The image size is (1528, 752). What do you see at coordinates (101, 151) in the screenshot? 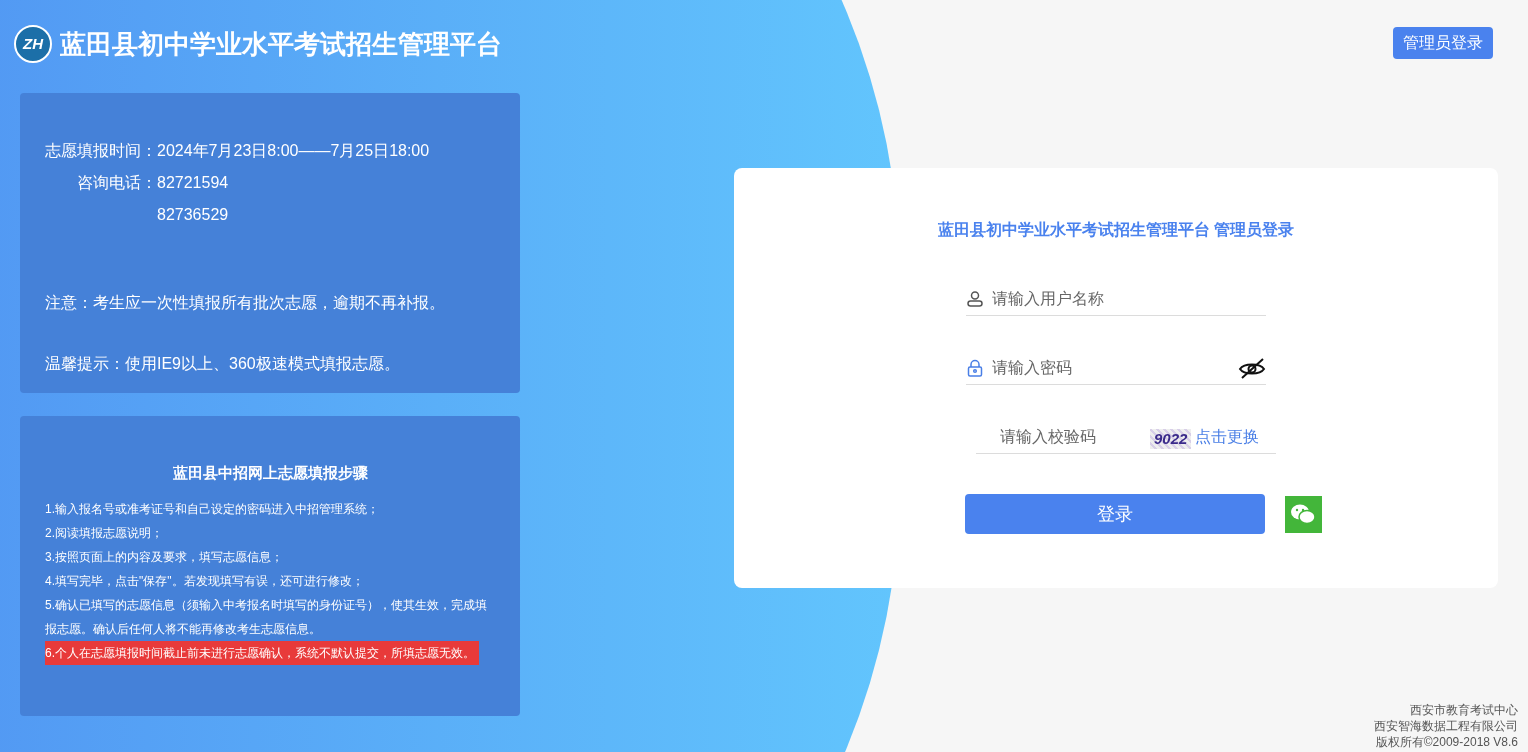
I see `info-label: 志愿填报时间：` at bounding box center [101, 151].